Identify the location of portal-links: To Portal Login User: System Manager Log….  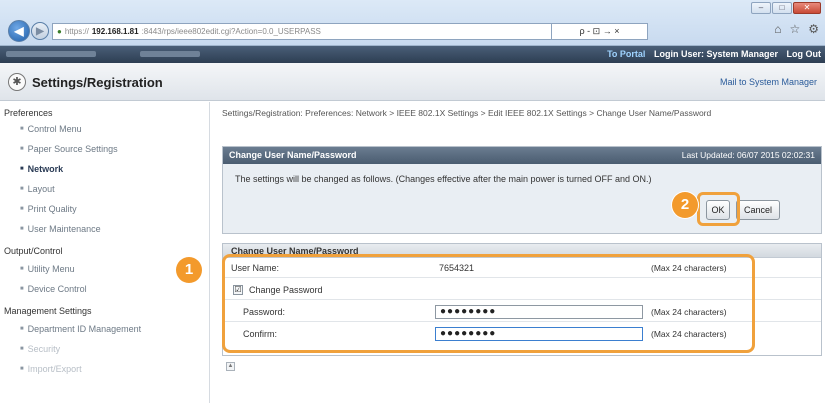
(711, 54).